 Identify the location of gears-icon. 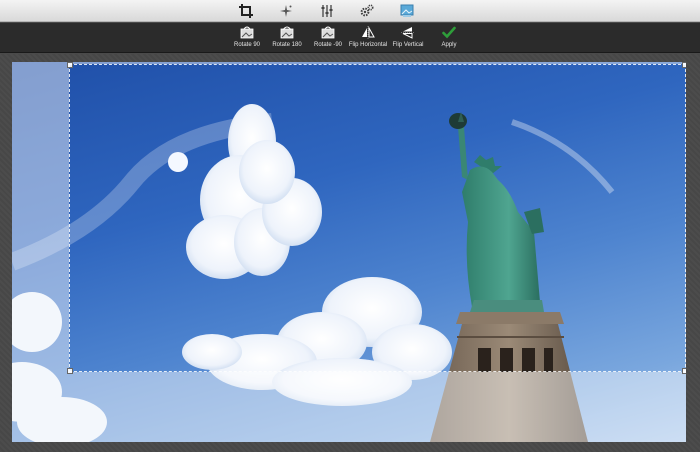
(367, 10).